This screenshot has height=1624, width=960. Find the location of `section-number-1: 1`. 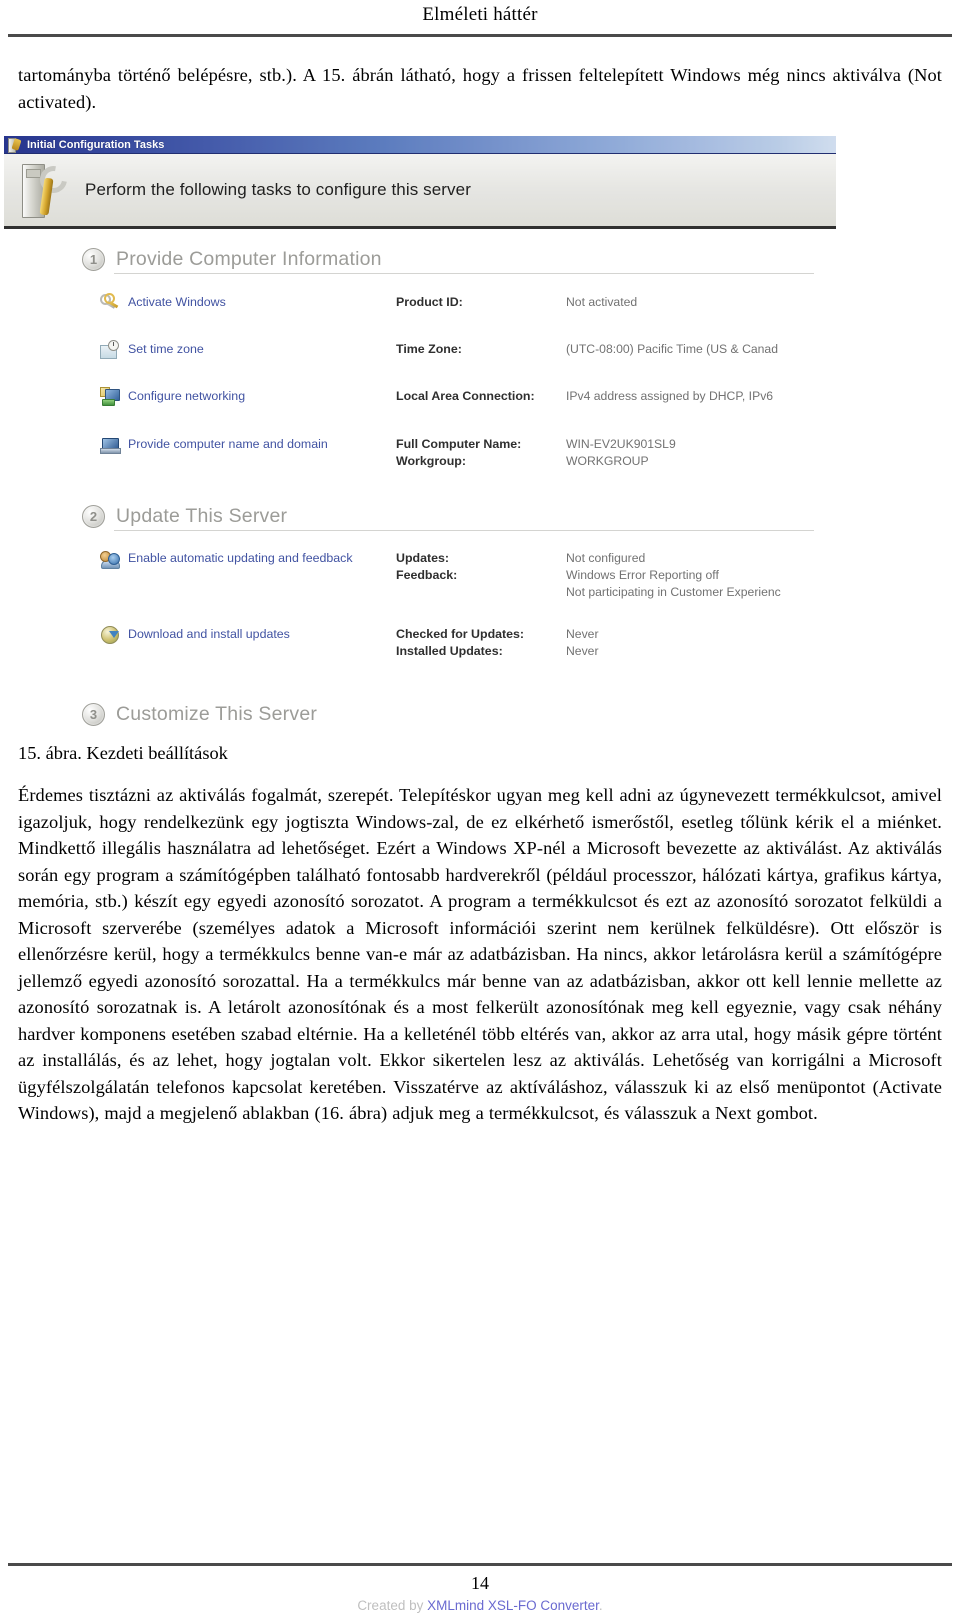

section-number-1: 1 is located at coordinates (93, 259).